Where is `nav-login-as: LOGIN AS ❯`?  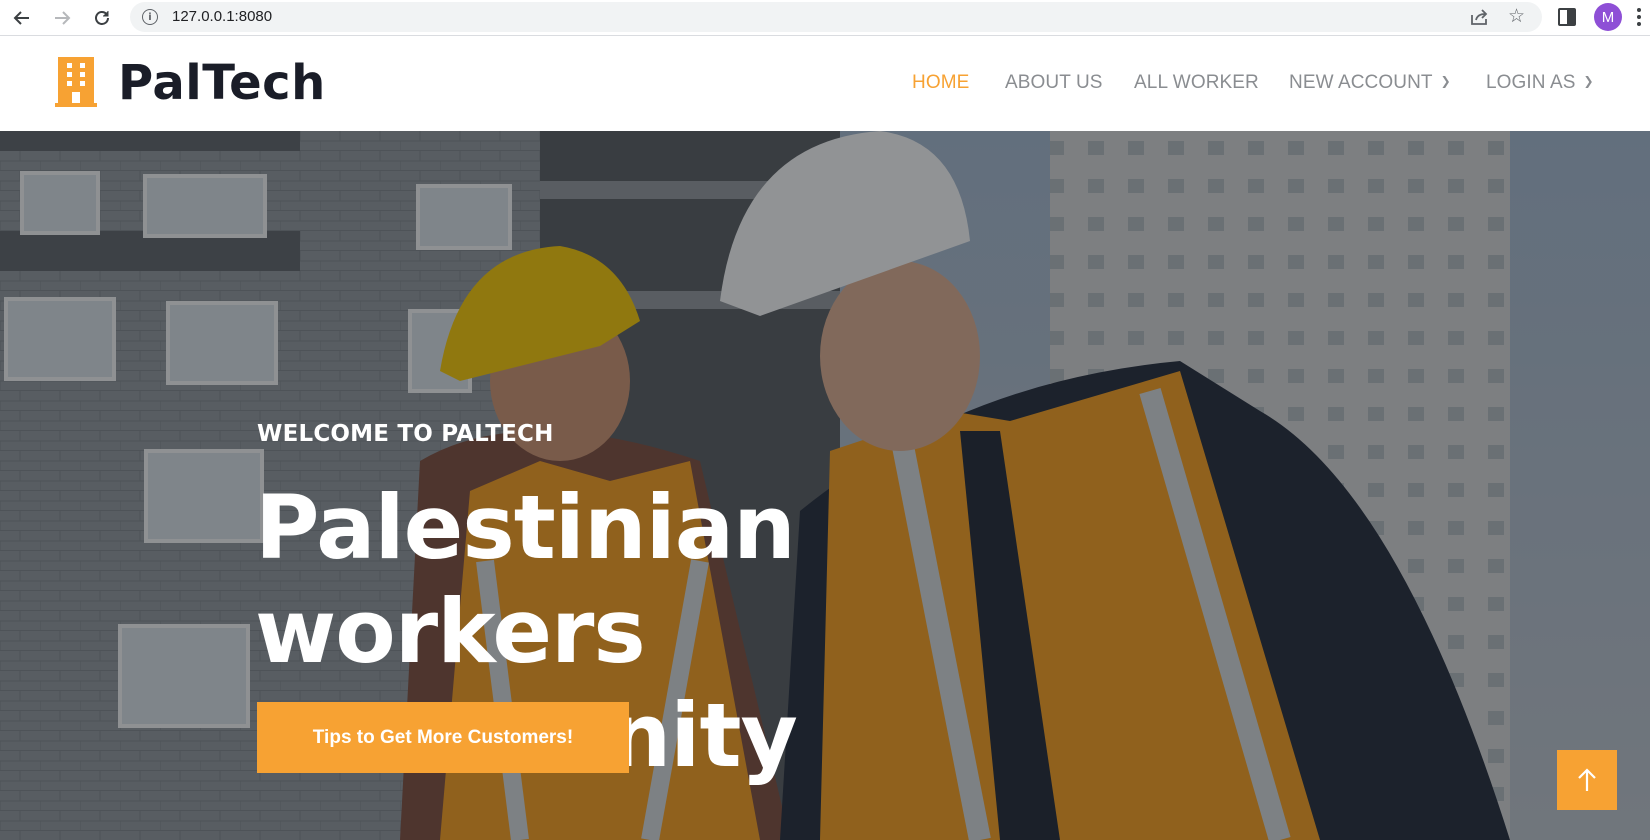 nav-login-as: LOGIN AS ❯ is located at coordinates (1540, 83).